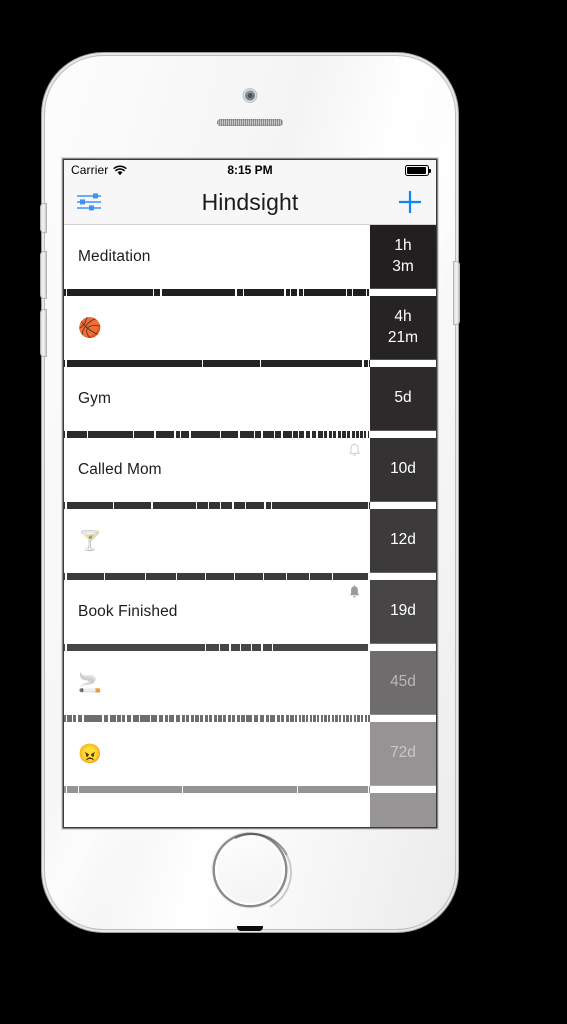  I want to click on list-item: 🍸 12d, so click(250, 544).